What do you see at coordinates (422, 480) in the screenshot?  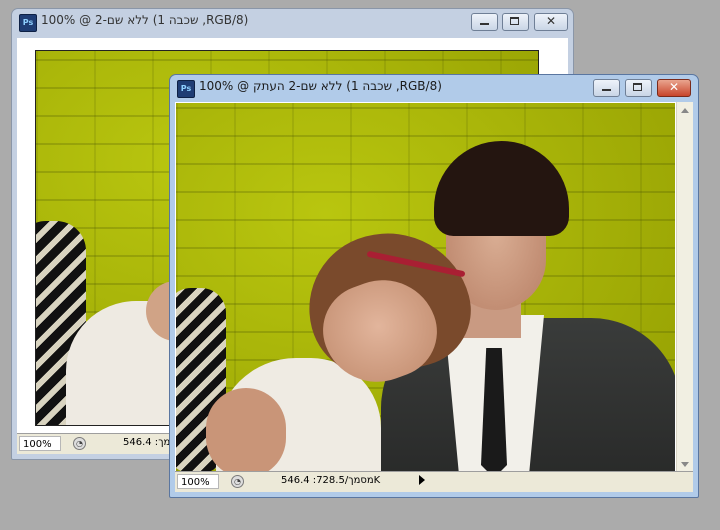 I see `status-menu-arrow-icon` at bounding box center [422, 480].